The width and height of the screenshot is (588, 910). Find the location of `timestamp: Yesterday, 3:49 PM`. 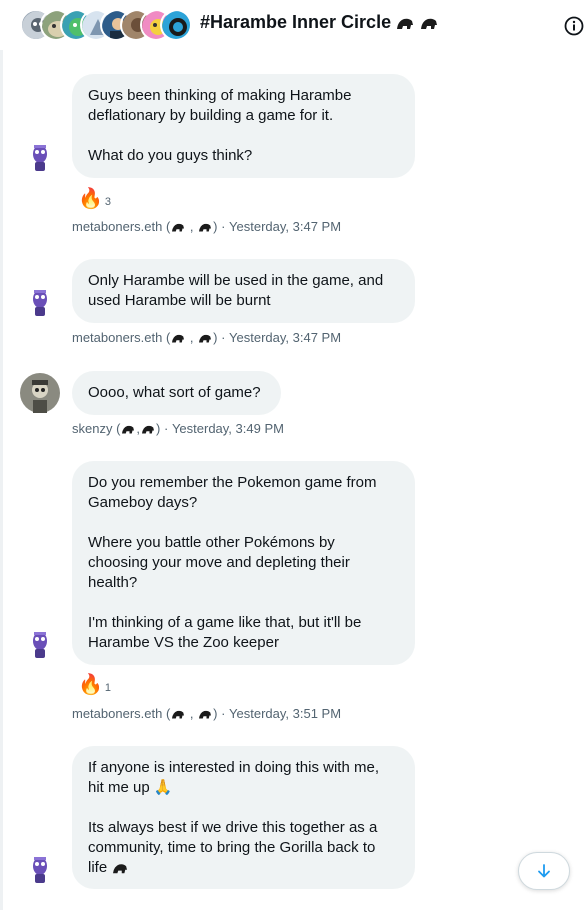

timestamp: Yesterday, 3:49 PM is located at coordinates (227, 428).